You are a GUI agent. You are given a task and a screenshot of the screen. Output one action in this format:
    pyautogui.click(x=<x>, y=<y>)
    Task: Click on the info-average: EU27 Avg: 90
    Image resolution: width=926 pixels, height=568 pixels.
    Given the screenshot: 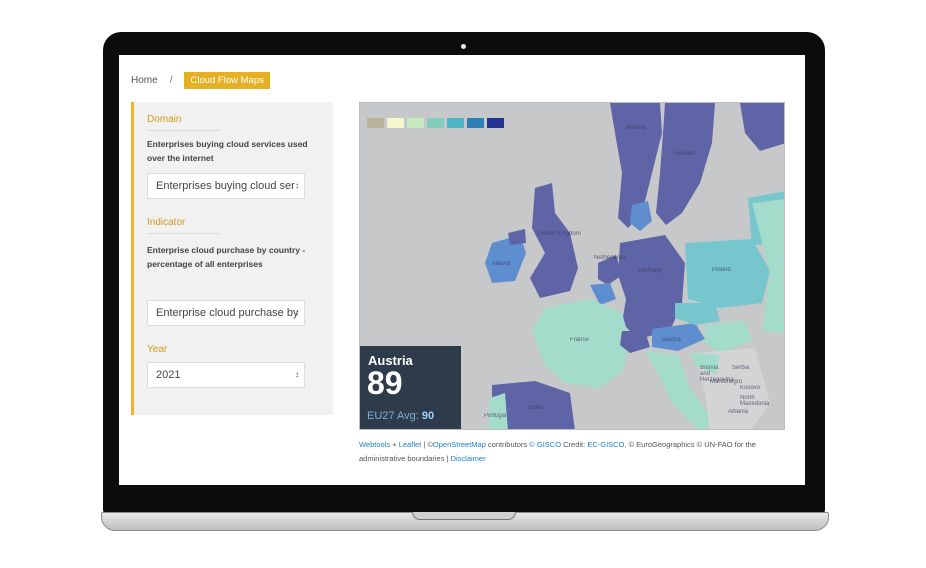 What is the action you would take?
    pyautogui.click(x=400, y=416)
    